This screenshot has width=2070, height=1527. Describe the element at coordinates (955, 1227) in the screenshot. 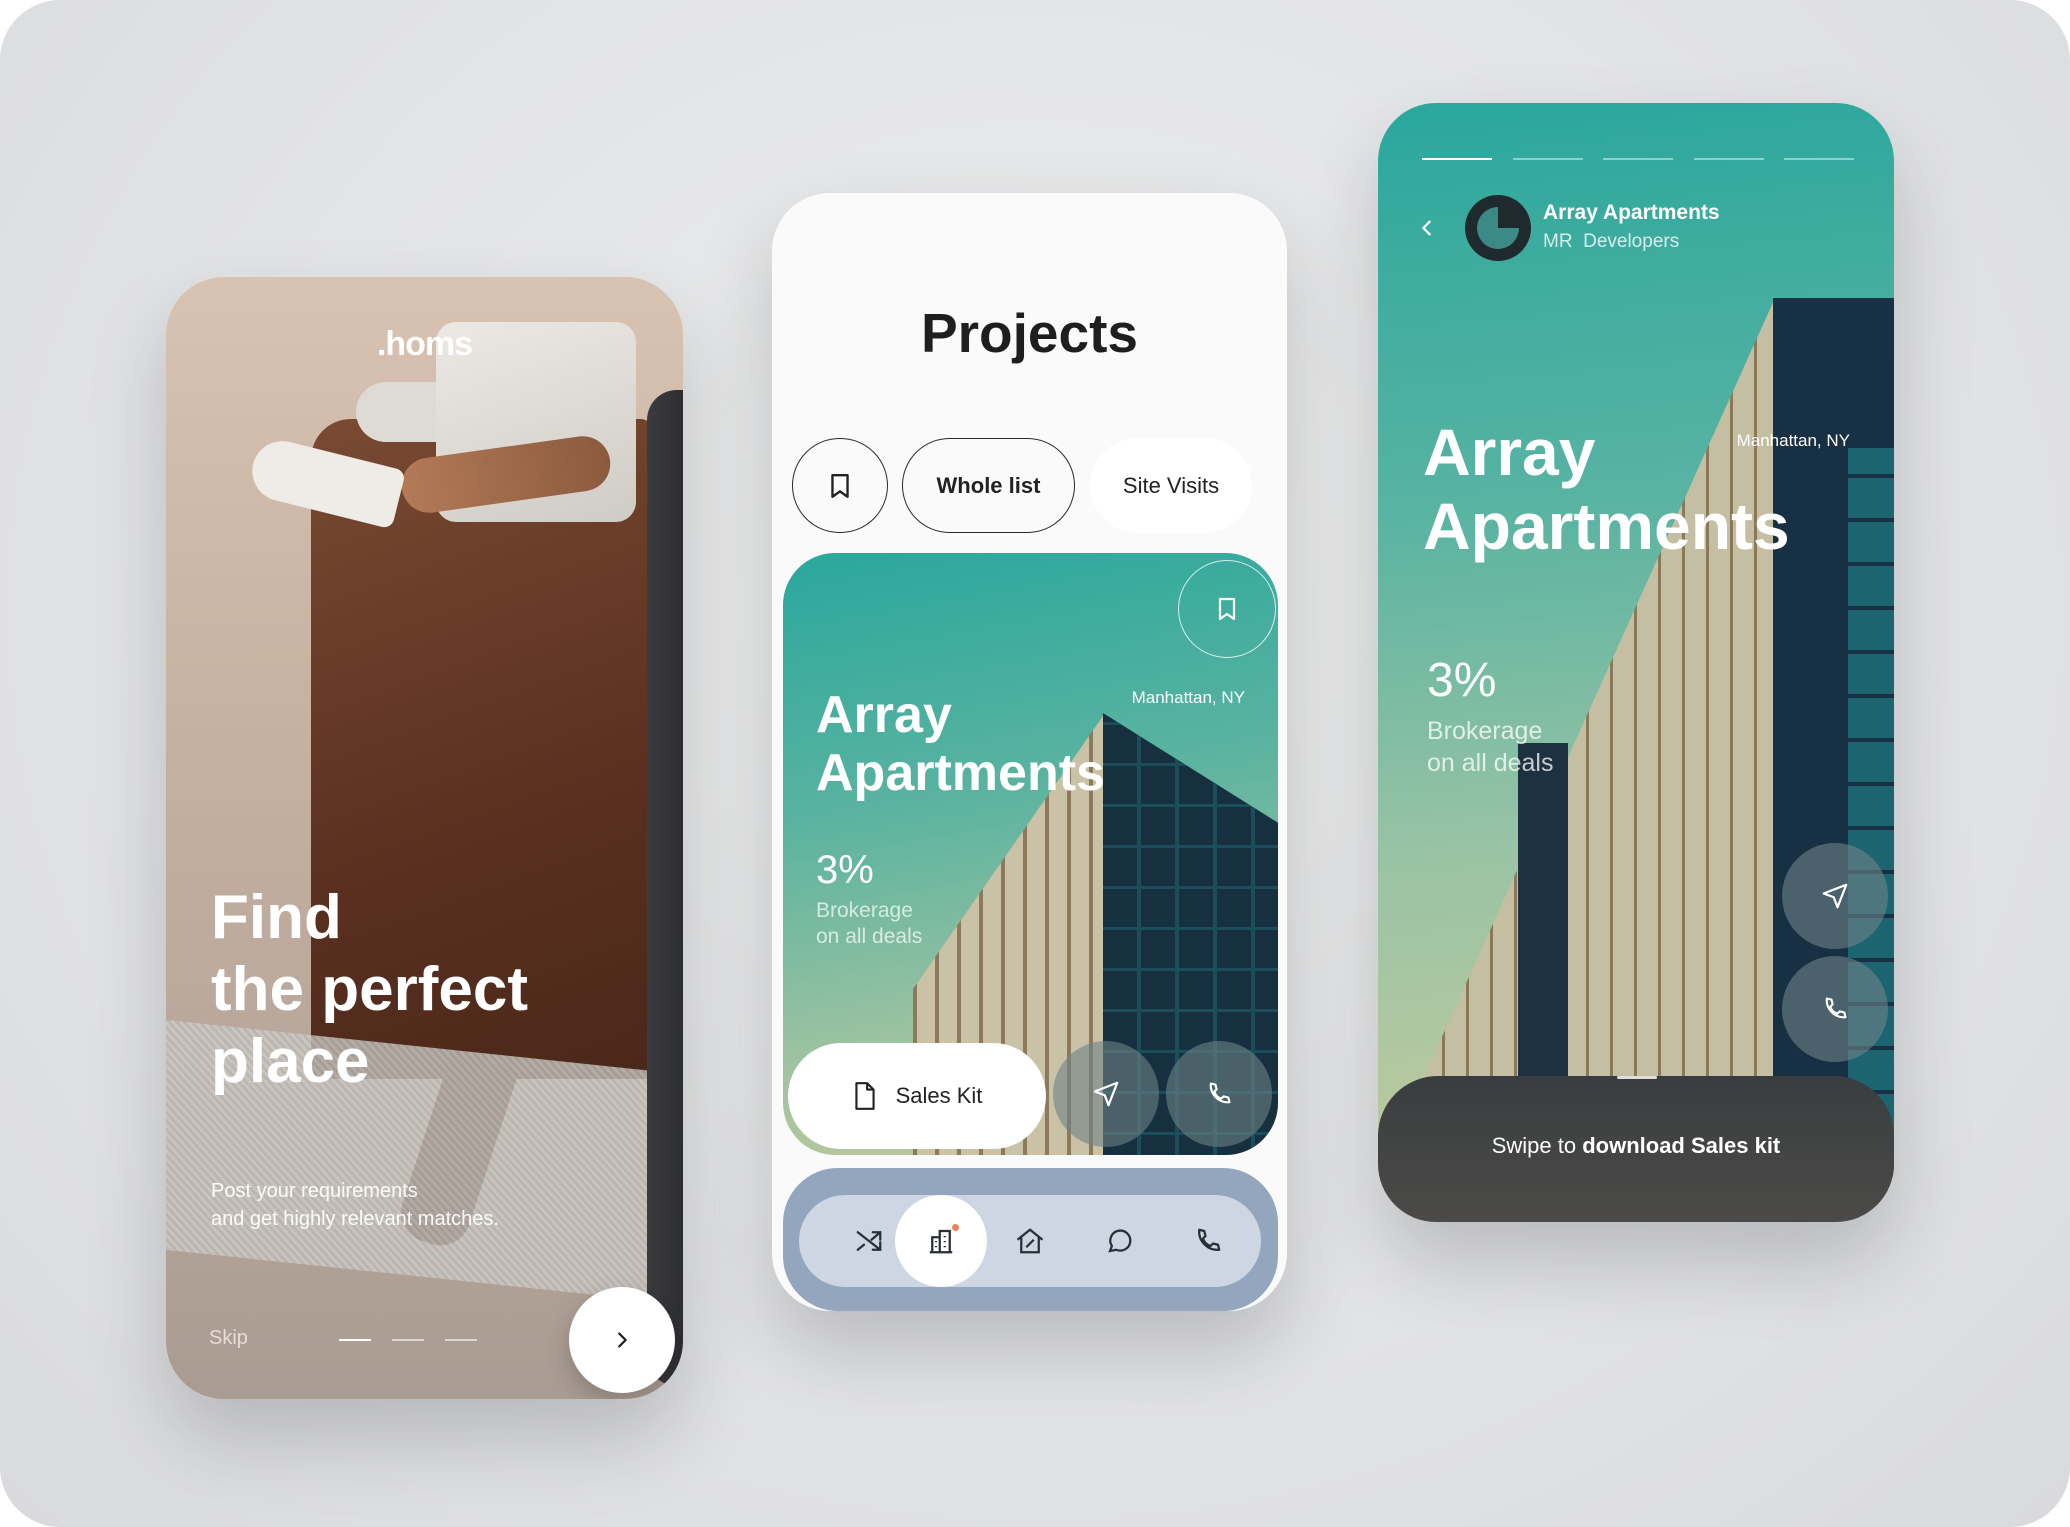

I see `notification-dot` at that location.